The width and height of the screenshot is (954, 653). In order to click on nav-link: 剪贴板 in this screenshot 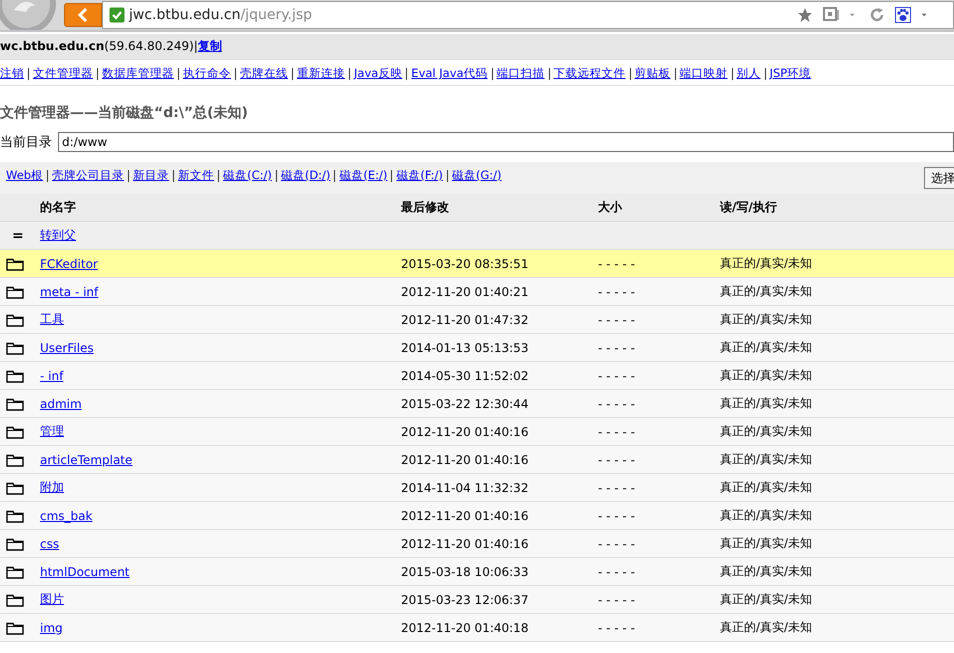, I will do `click(652, 73)`.